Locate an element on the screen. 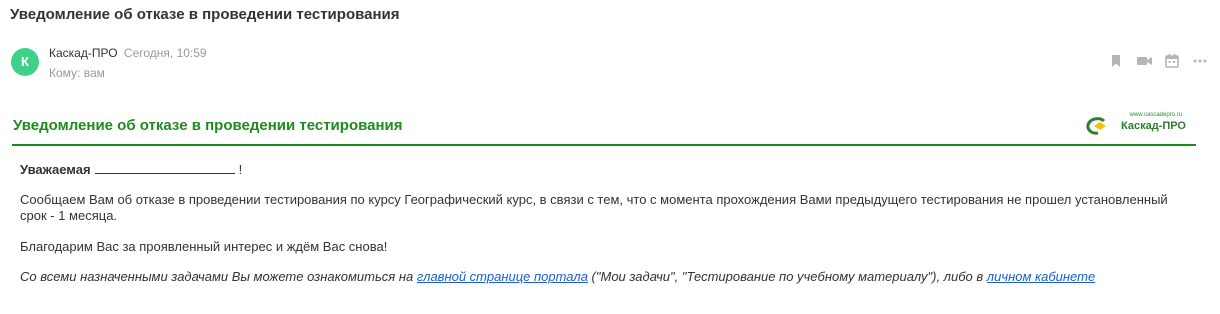  greeting-text: Уважаемая is located at coordinates (55, 169).